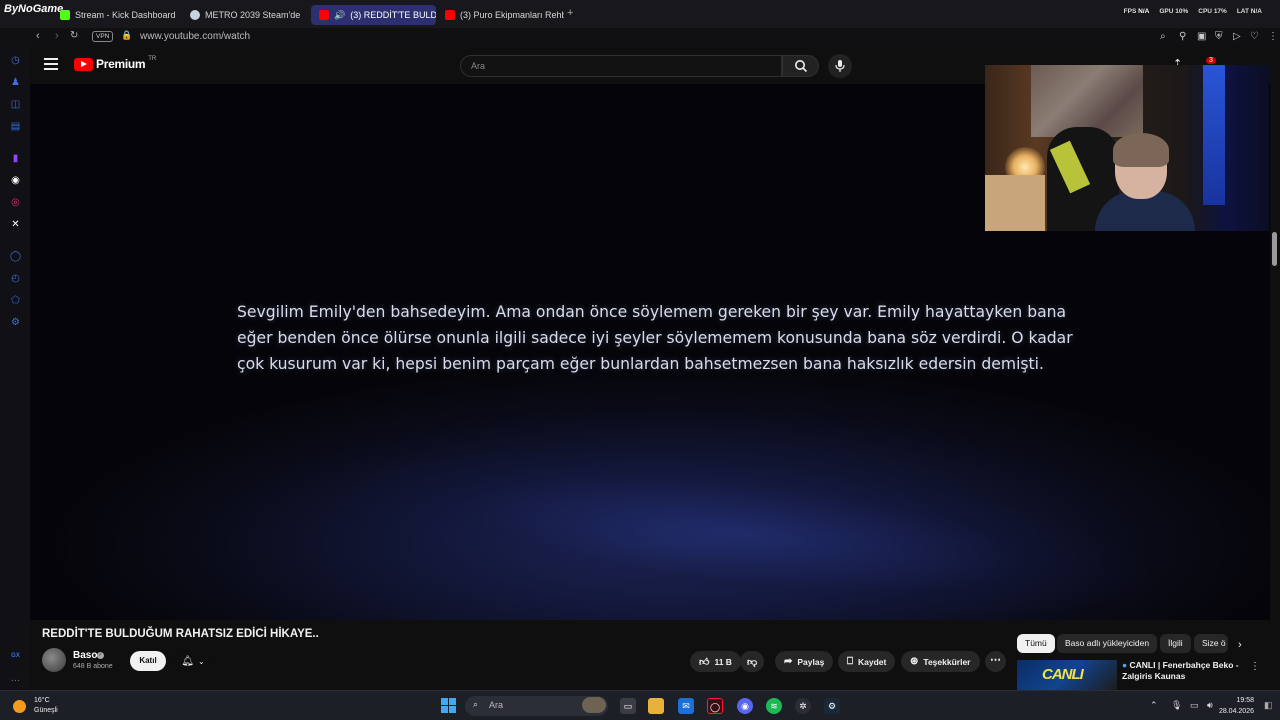 The image size is (1280, 720). Describe the element at coordinates (1240, 645) in the screenshot. I see `chevron-right-icon: ›` at that location.